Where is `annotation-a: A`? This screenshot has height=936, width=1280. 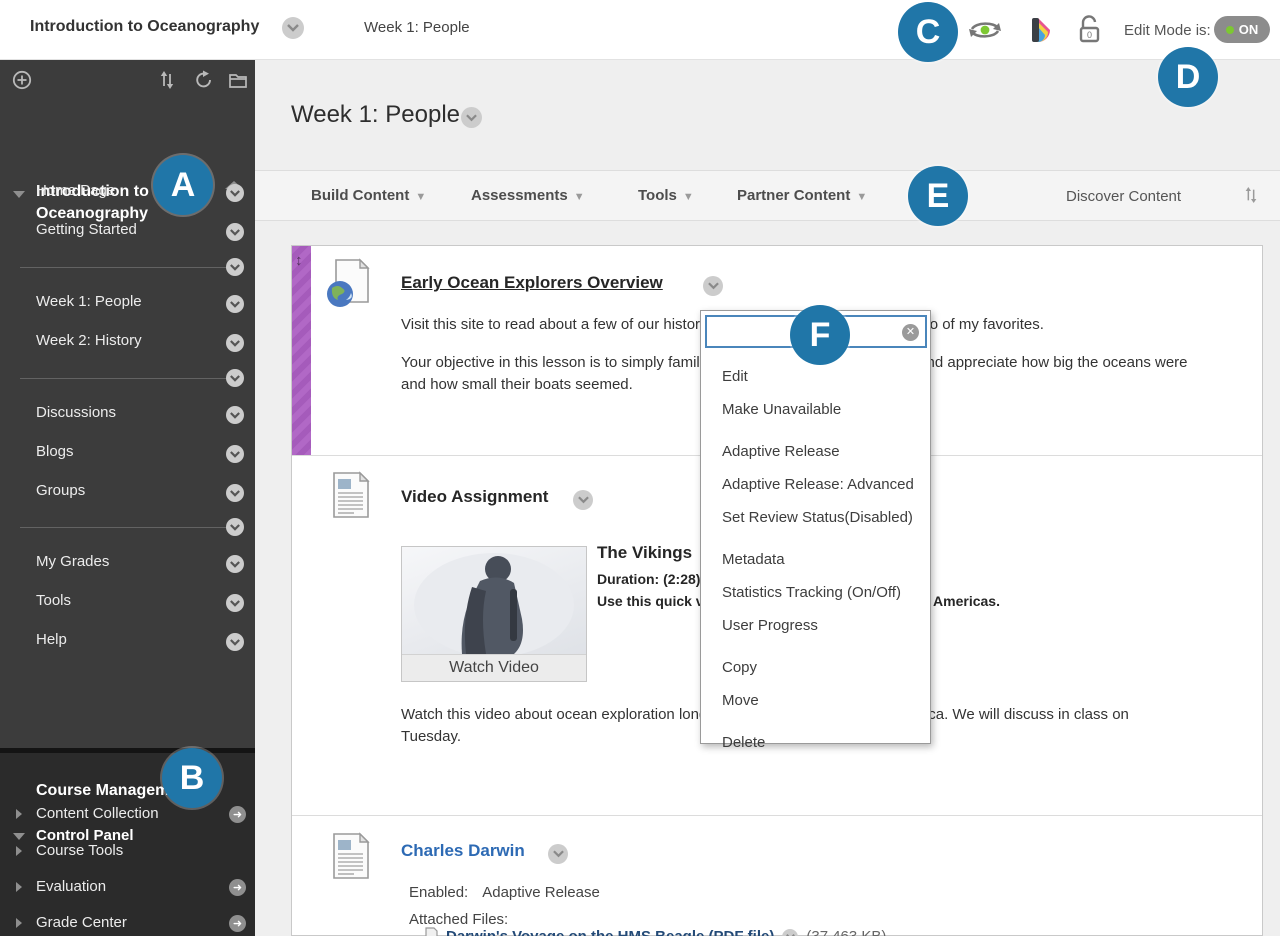
annotation-a: A is located at coordinates (183, 185).